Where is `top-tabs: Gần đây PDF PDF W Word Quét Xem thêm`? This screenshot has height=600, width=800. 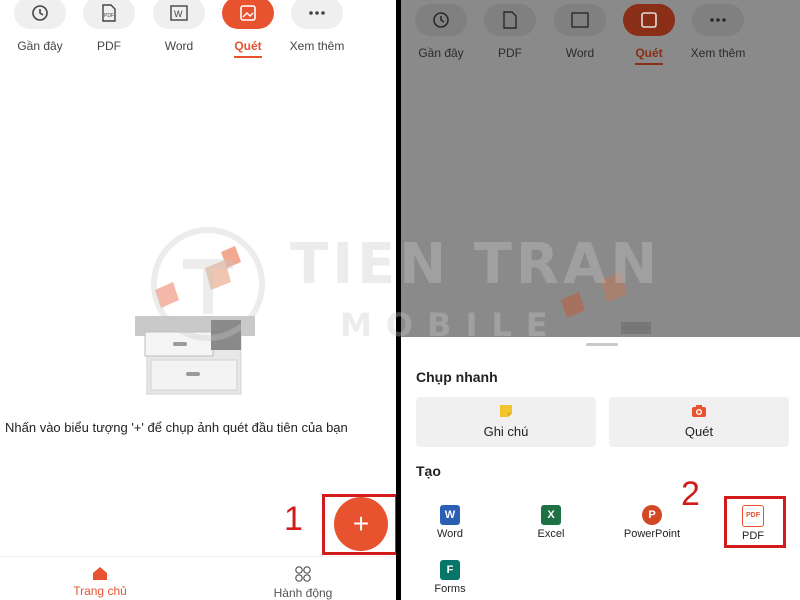
top-tabs: Gần đây PDF PDF W Word Quét Xem thêm is located at coordinates (198, 30).